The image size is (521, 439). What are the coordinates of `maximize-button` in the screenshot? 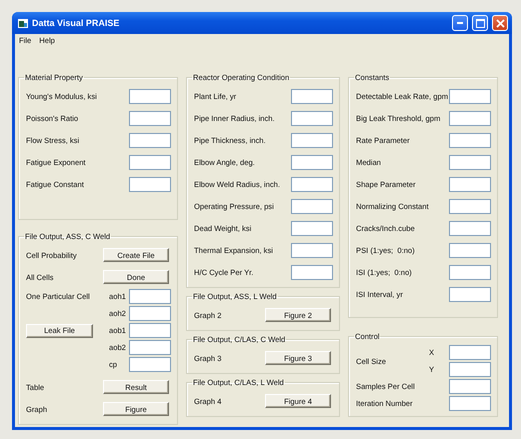 It's located at (480, 23).